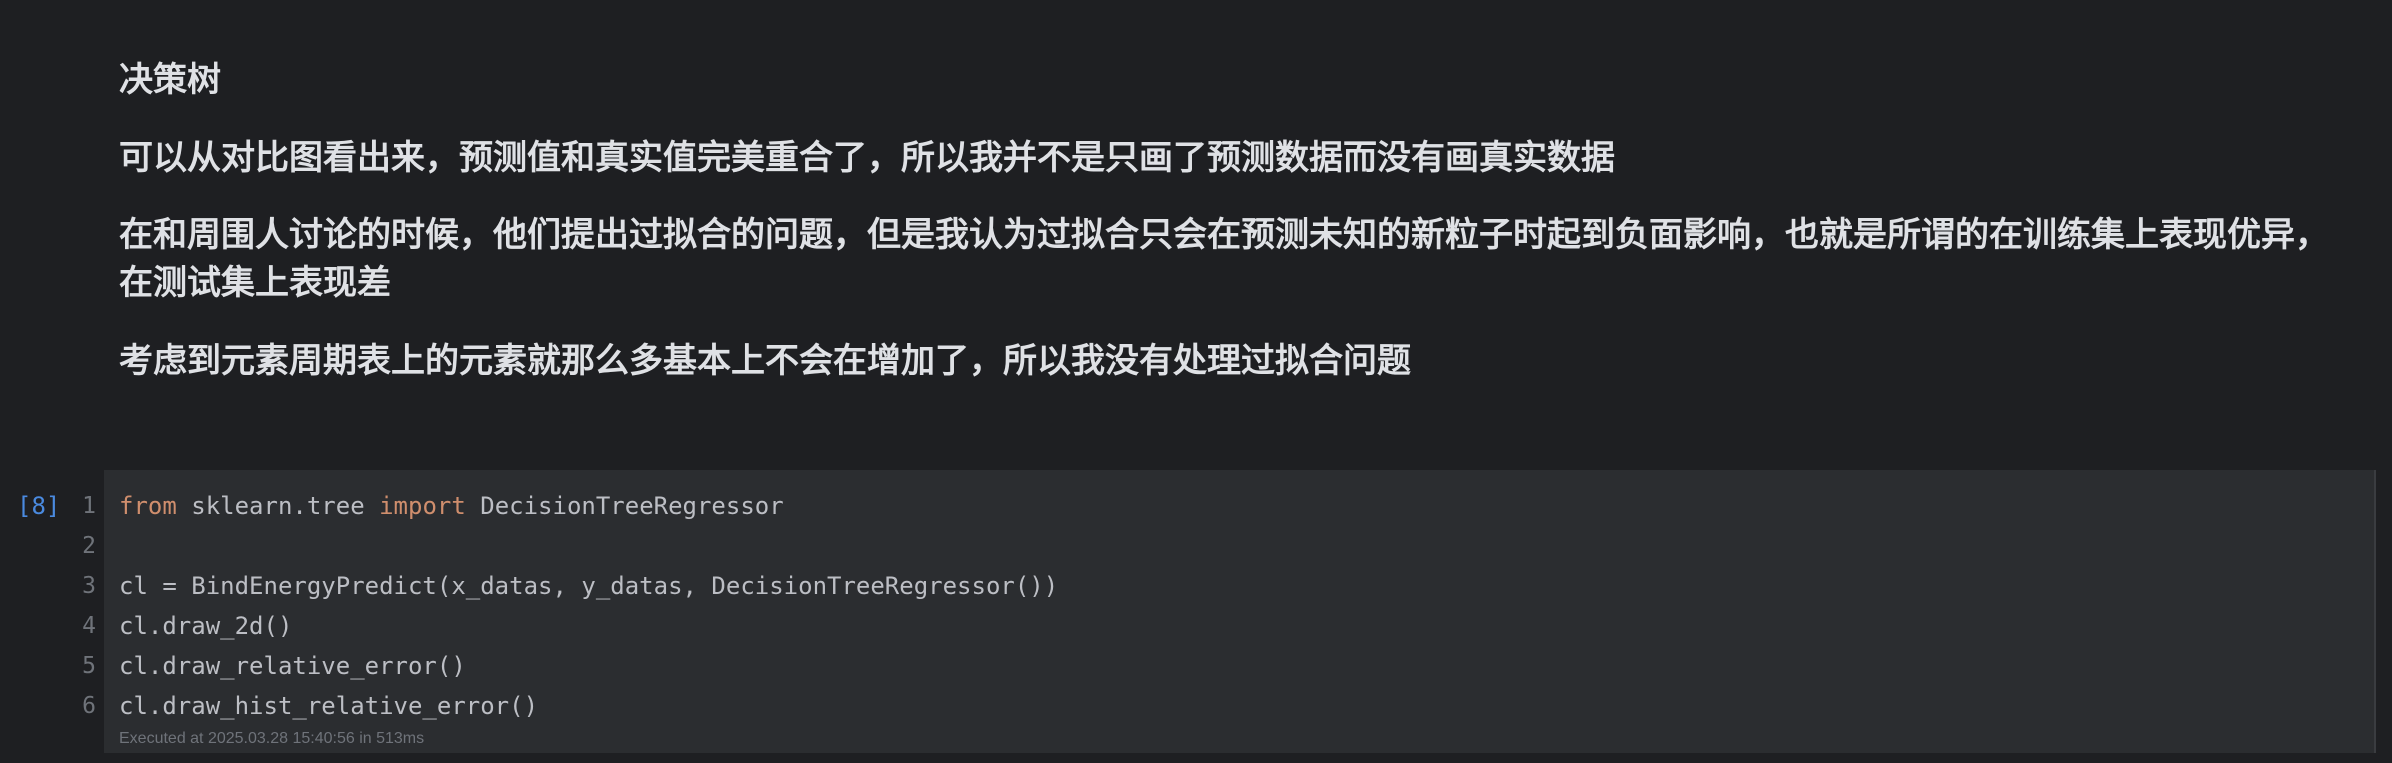 The image size is (2392, 763). Describe the element at coordinates (1229, 706) in the screenshot. I see `code-line-6: 6 cl.draw_hist_relative_error()` at that location.